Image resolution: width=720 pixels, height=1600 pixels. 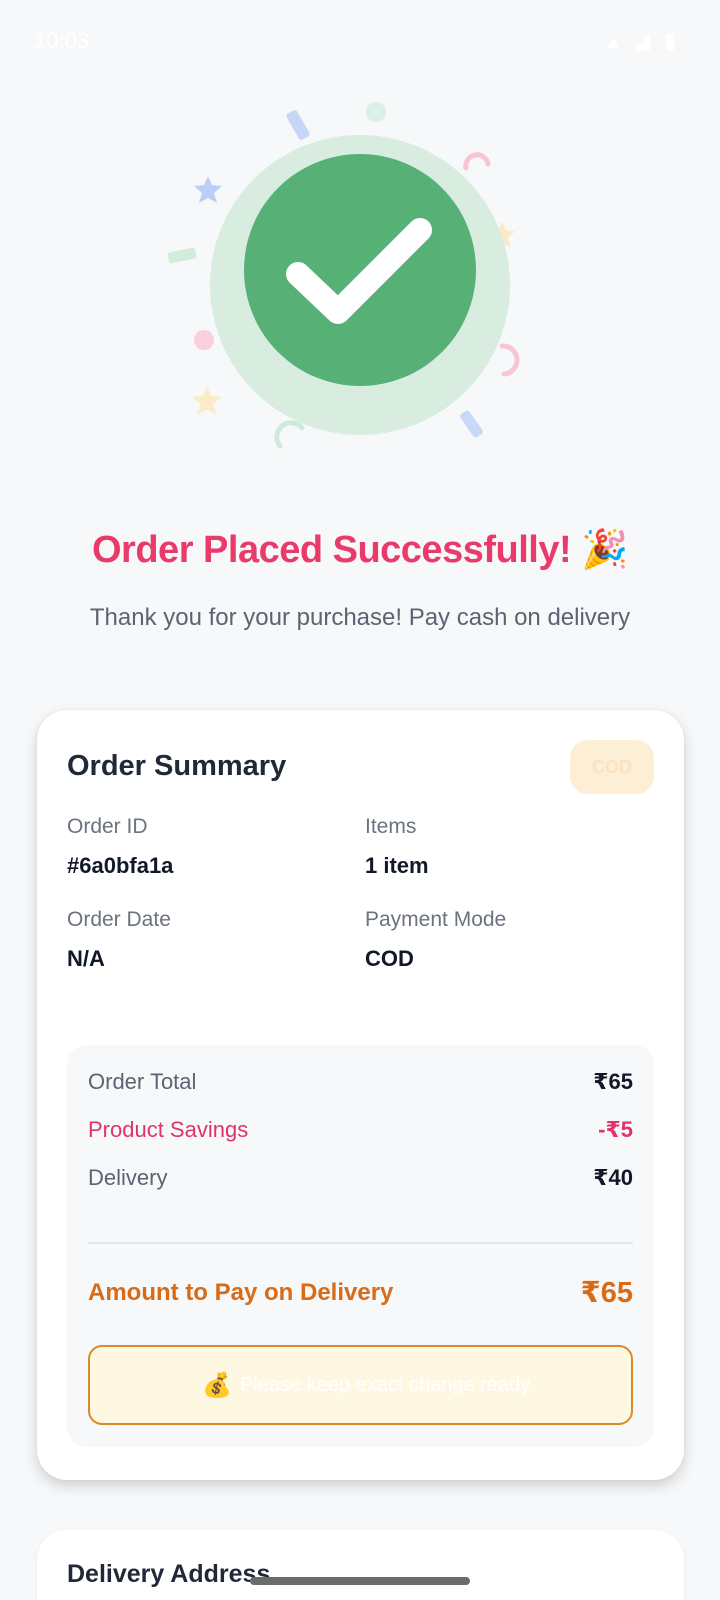 I want to click on home-indicator, so click(x=360, y=1581).